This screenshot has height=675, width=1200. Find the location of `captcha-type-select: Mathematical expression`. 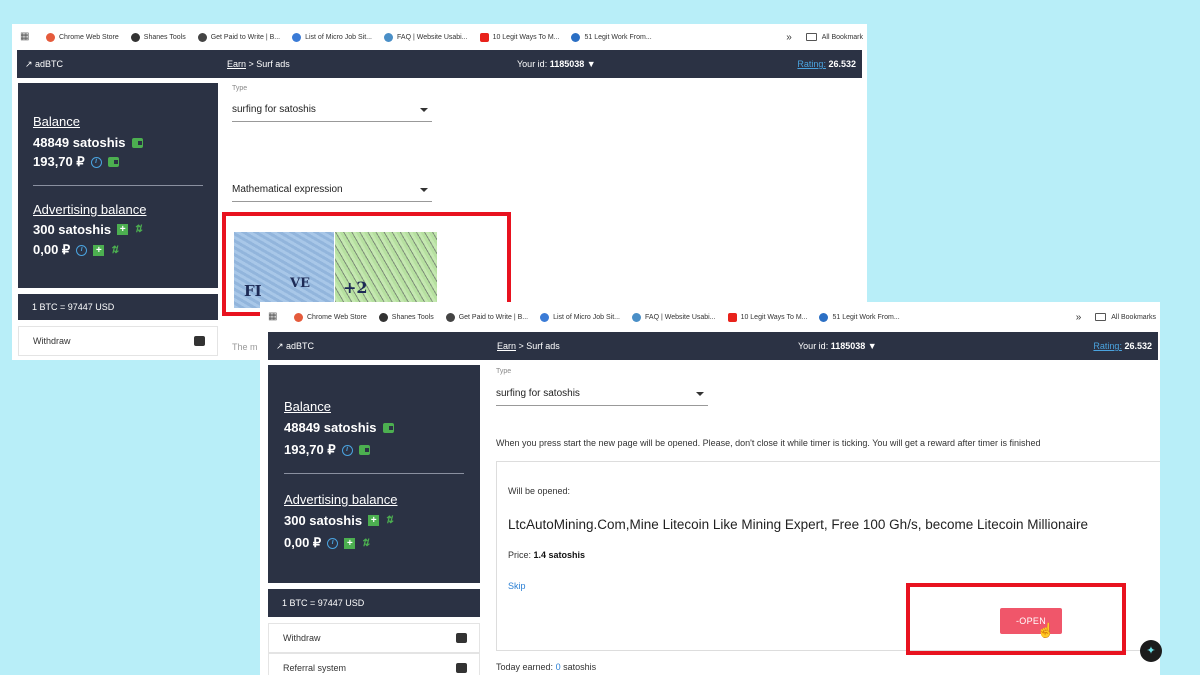

captcha-type-select: Mathematical expression is located at coordinates (332, 189).